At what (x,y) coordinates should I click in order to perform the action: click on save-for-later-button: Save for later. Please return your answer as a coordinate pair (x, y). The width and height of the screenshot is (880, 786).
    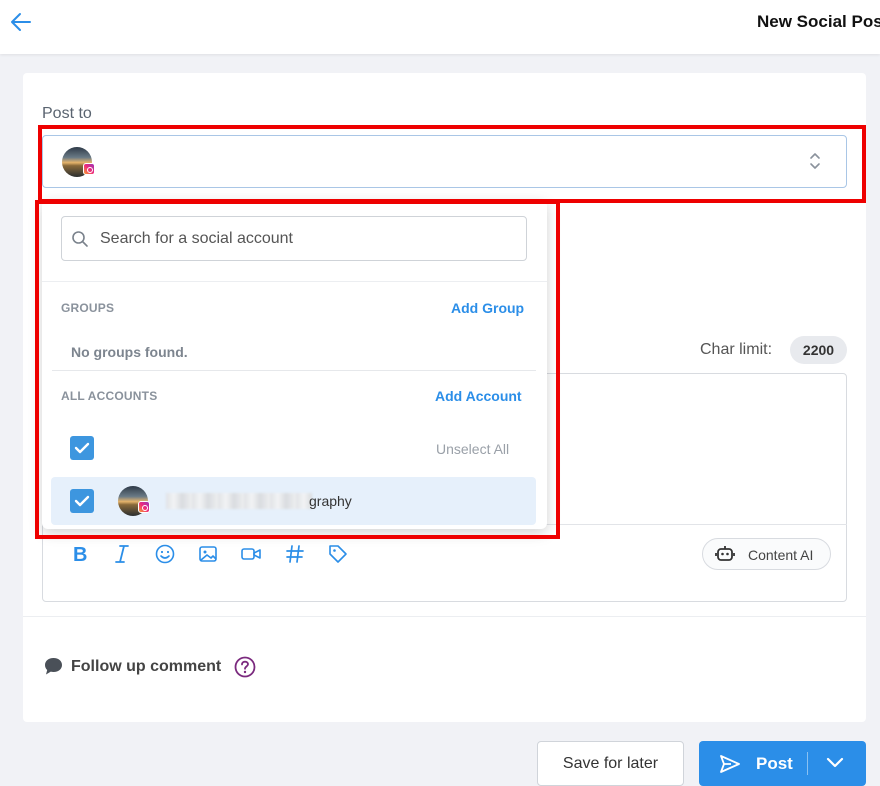
    Looking at the image, I should click on (610, 763).